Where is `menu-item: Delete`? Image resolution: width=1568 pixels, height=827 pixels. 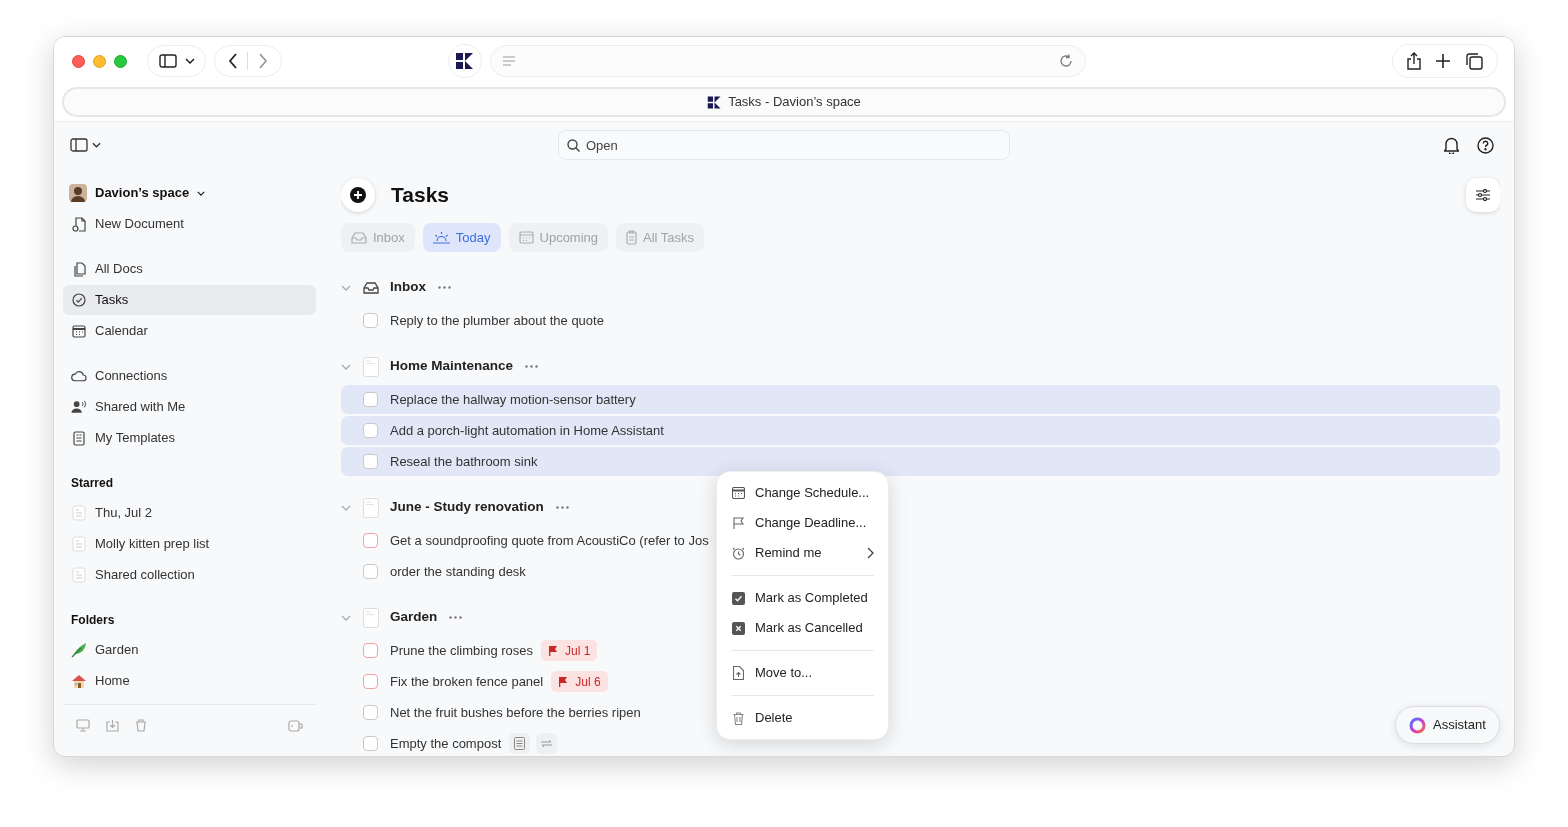
menu-item: Delete is located at coordinates (802, 718).